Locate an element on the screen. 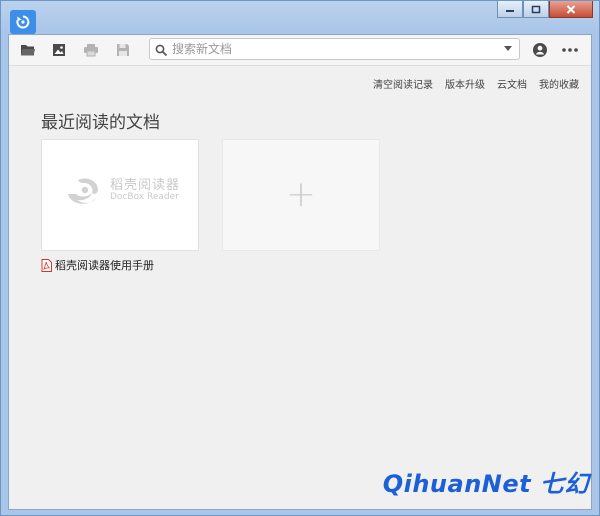 The width and height of the screenshot is (600, 516). document-thumbnail: 稻壳阅读器 DocBox Reader is located at coordinates (120, 195).